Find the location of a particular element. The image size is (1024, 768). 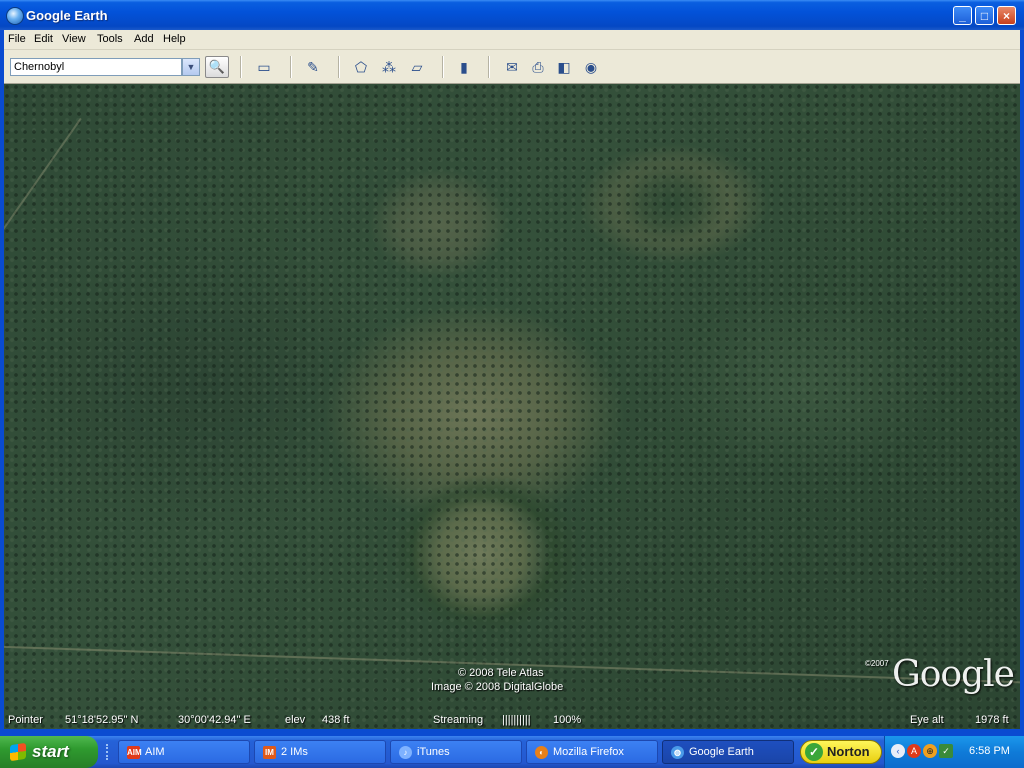

copyright-tele-atlas: © 2008 Tele Atlas is located at coordinates (501, 673).